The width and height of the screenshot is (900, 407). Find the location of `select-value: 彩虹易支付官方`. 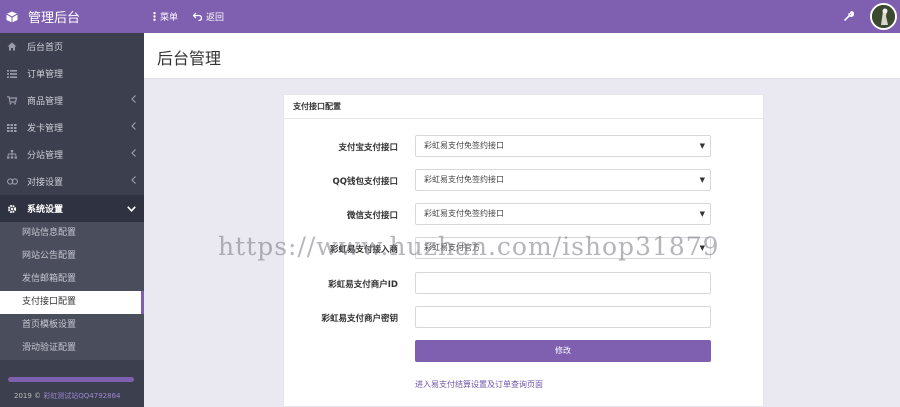

select-value: 彩虹易支付官方 is located at coordinates (452, 247).